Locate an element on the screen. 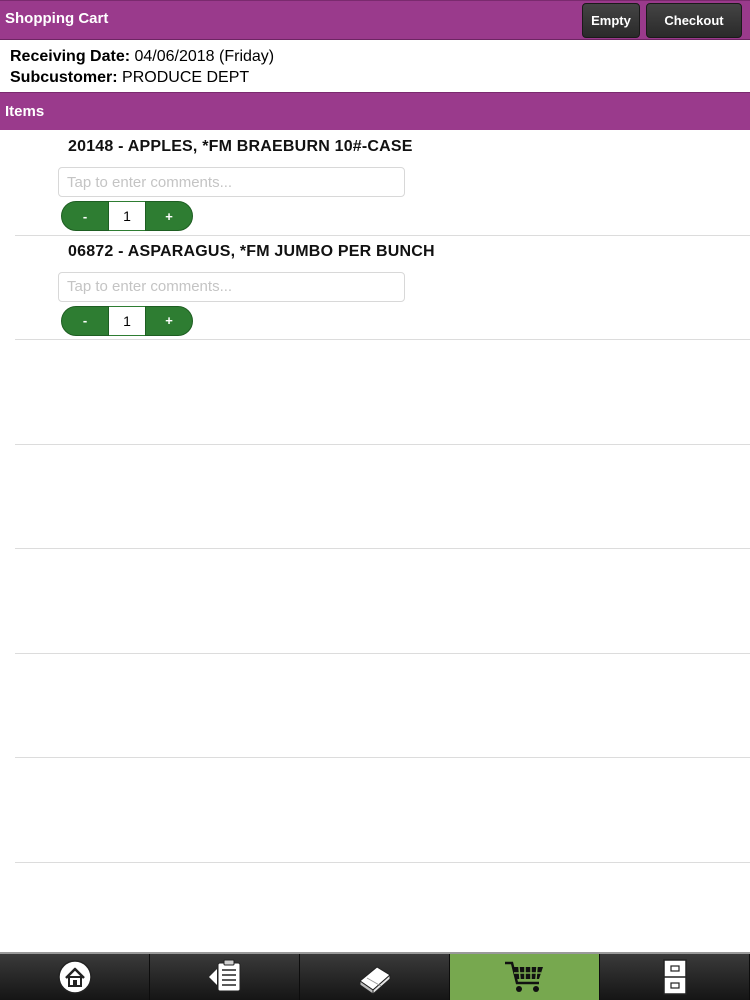 The width and height of the screenshot is (750, 1000). page-title: Shopping Cart is located at coordinates (57, 18).